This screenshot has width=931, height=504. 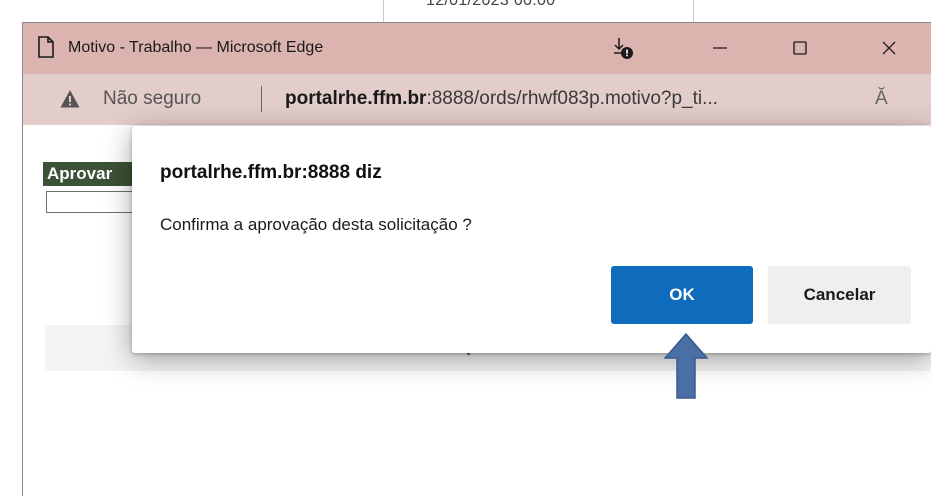 I want to click on not-secure-label: Não seguro, so click(x=152, y=99).